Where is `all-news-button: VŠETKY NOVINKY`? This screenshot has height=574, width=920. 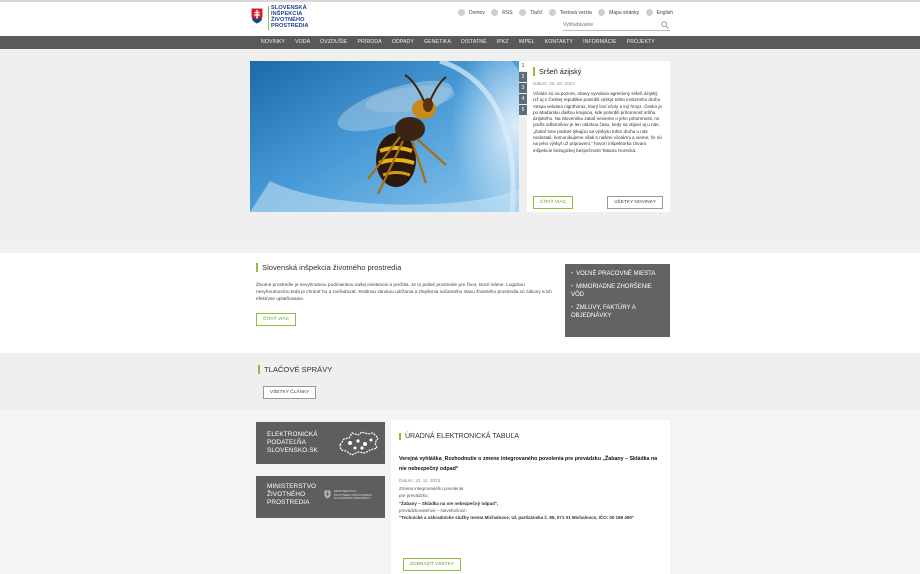 all-news-button: VŠETKY NOVINKY is located at coordinates (635, 202).